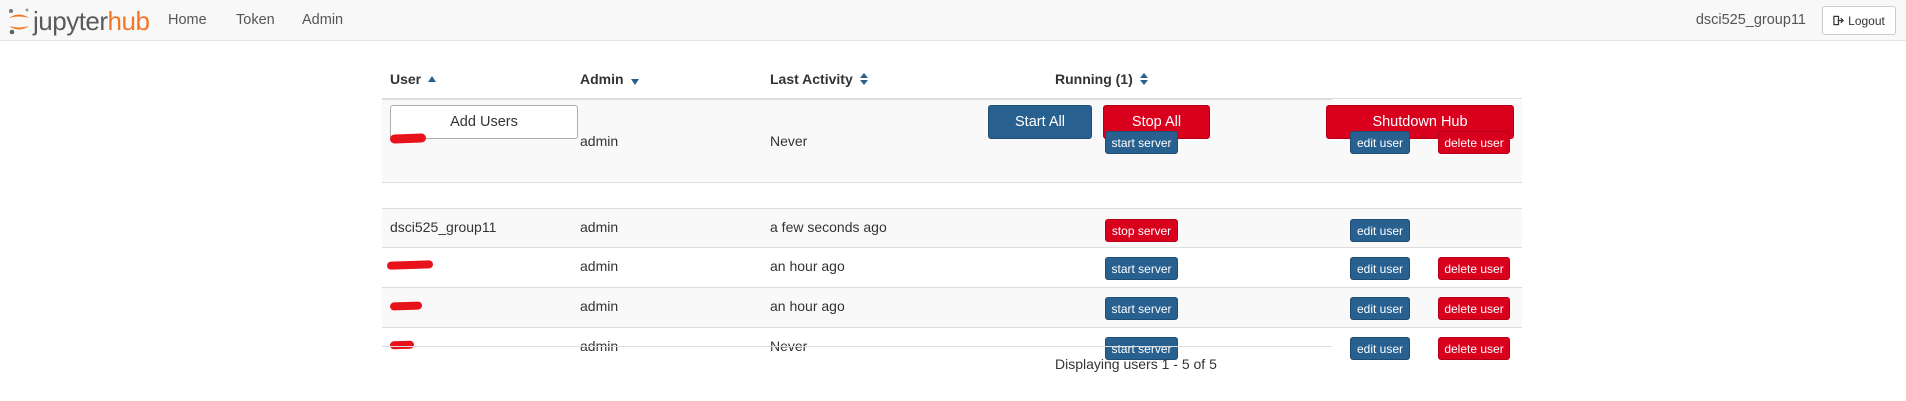 The height and width of the screenshot is (401, 1906). What do you see at coordinates (128, 21) in the screenshot?
I see `logo-text-hub: hub` at bounding box center [128, 21].